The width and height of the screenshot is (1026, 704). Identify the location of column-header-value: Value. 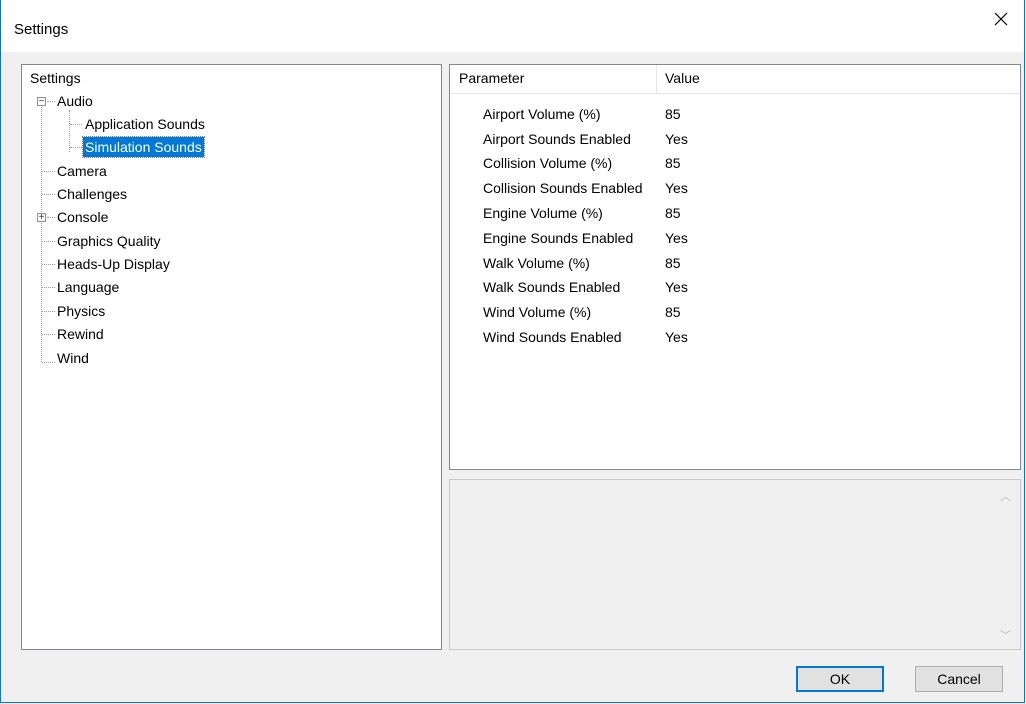
(682, 78).